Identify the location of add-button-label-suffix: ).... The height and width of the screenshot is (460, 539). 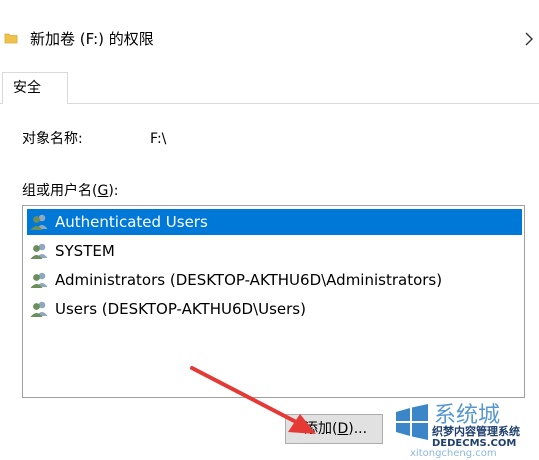
(358, 429).